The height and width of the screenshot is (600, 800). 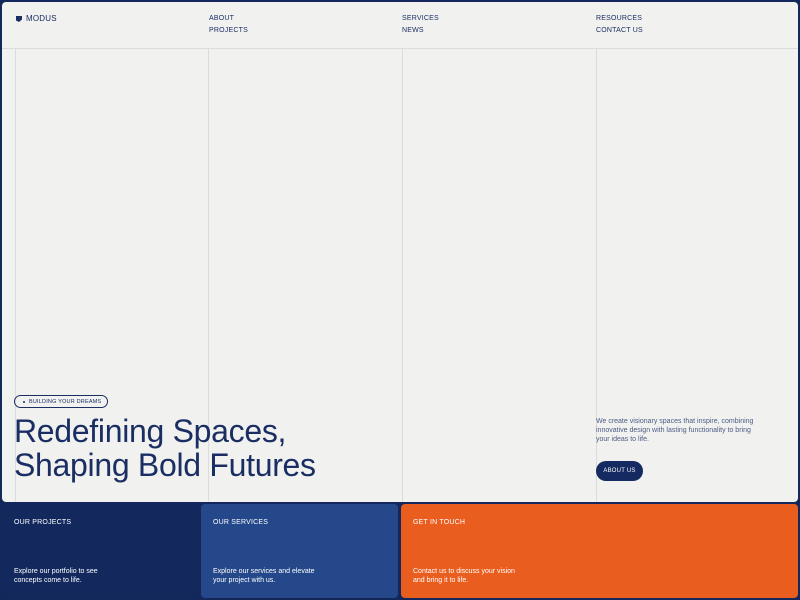 I want to click on nav-column-3: RESOURCES CONTACT US, so click(x=619, y=24).